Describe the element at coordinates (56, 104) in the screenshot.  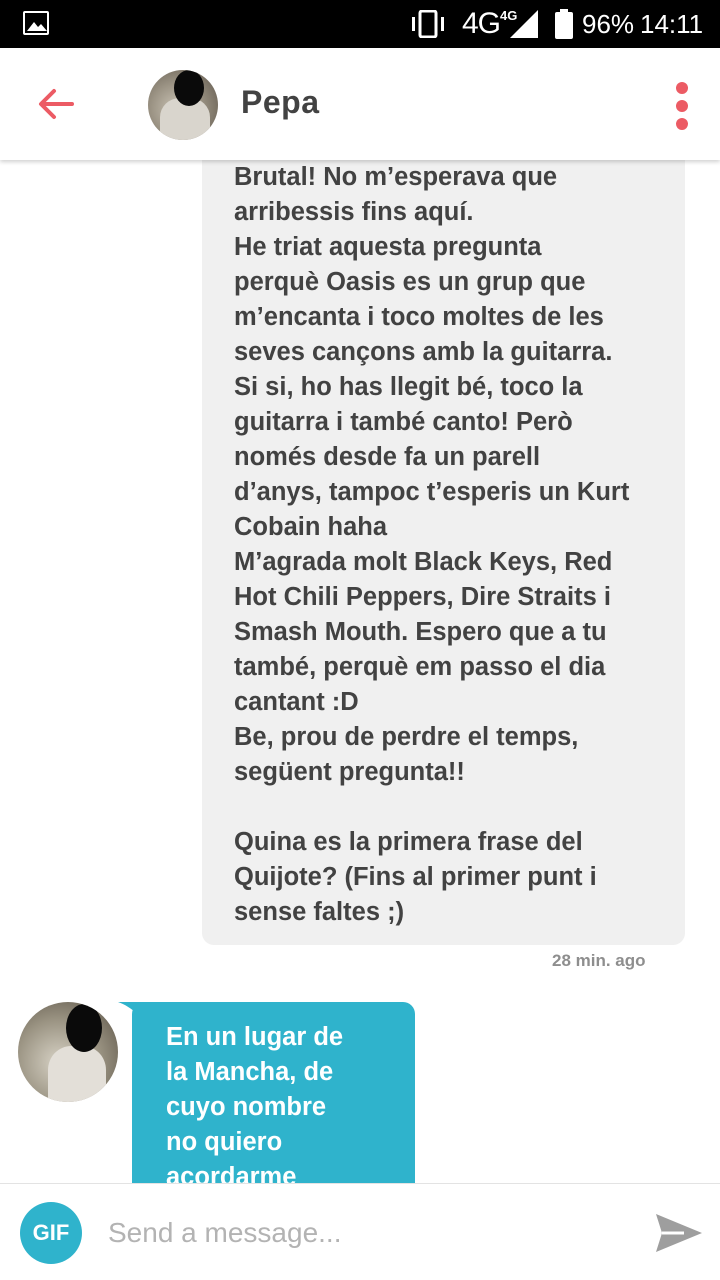
I see `arrow-left-icon` at that location.